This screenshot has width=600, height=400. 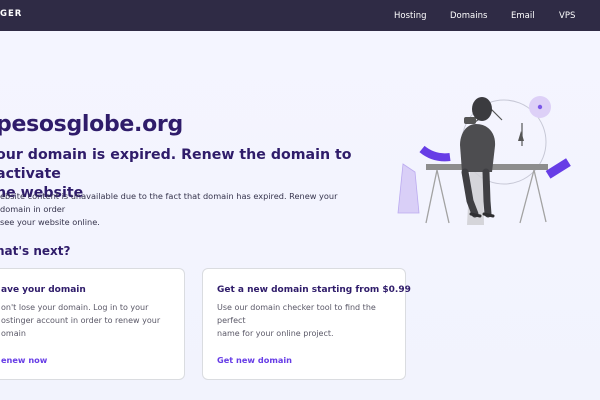 I want to click on save-domain-card-text-line-1: on't lose your domain. Log in to your, so click(x=75, y=307).